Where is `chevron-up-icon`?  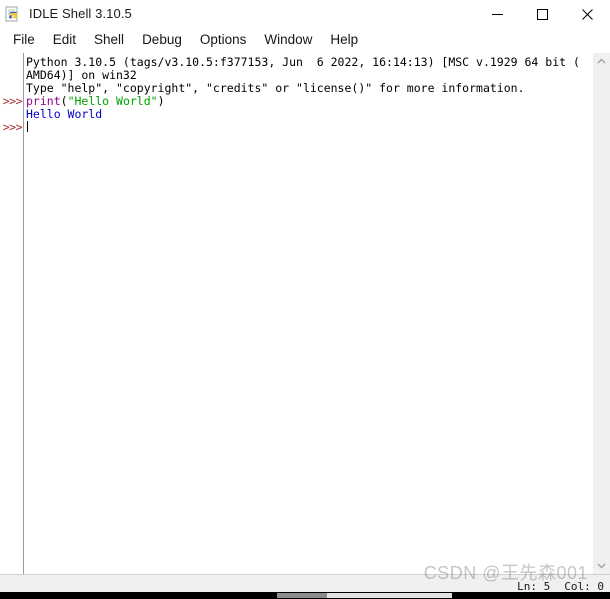
chevron-up-icon is located at coordinates (601, 61).